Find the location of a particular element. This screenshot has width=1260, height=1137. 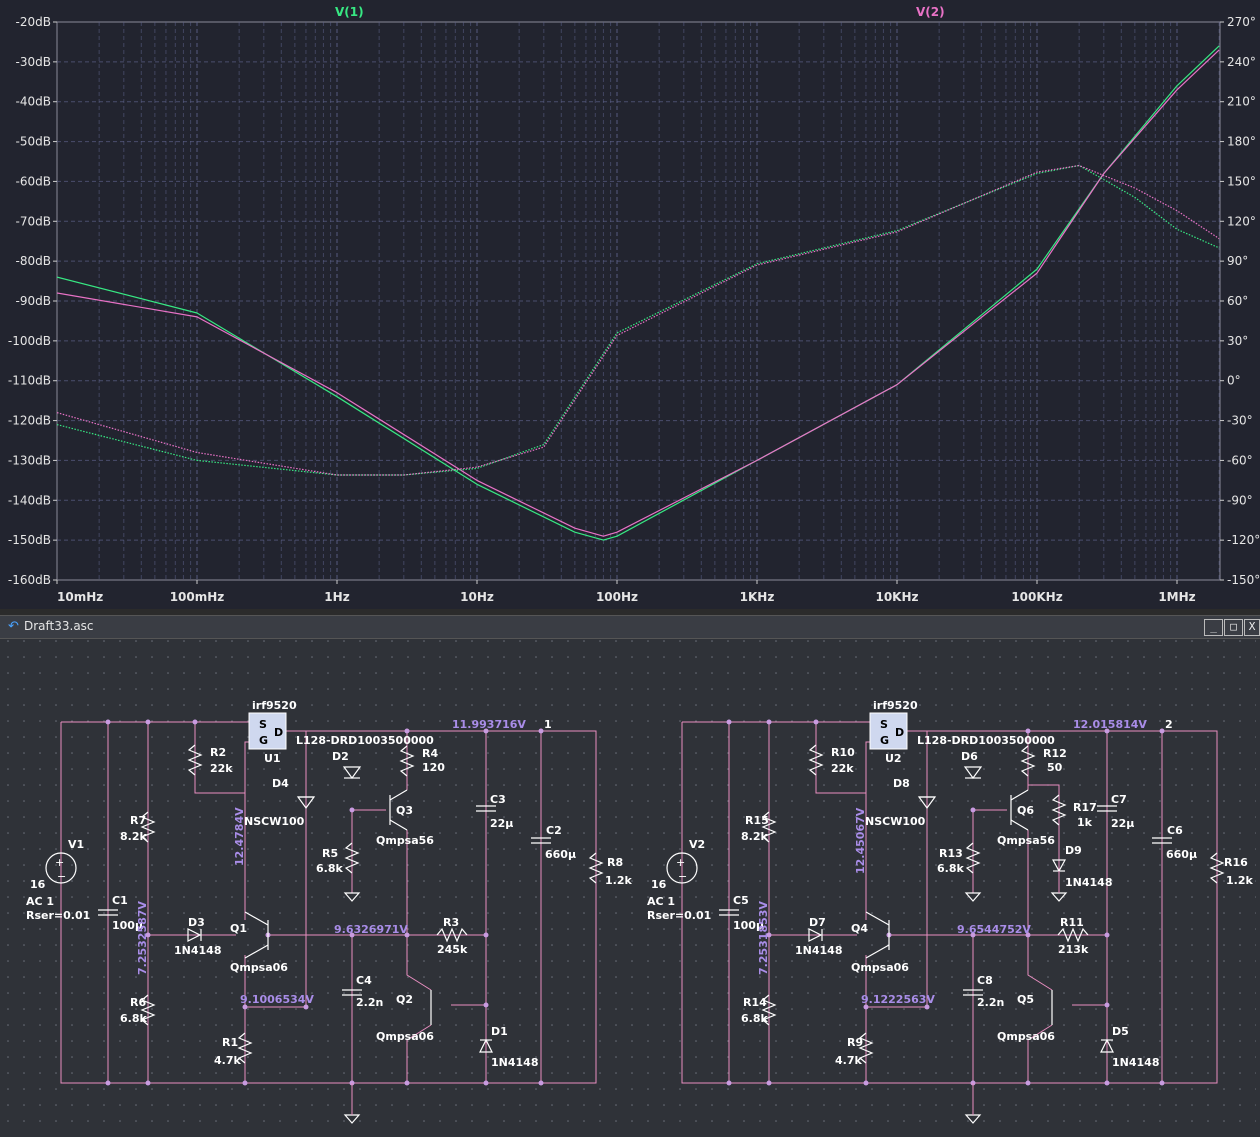

left-tick-label: -110dB is located at coordinates (29, 381).